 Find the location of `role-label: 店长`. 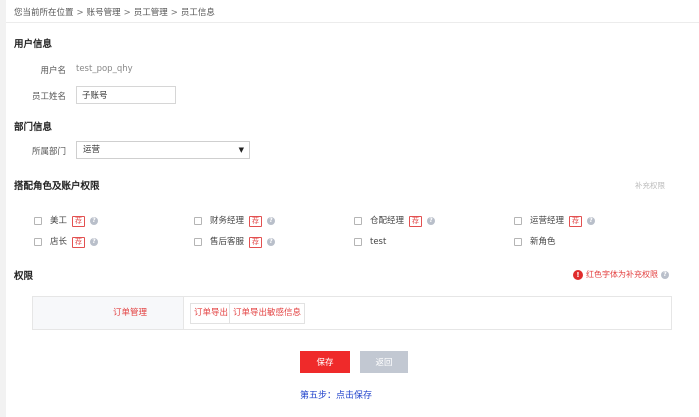

role-label: 店长 is located at coordinates (59, 242).